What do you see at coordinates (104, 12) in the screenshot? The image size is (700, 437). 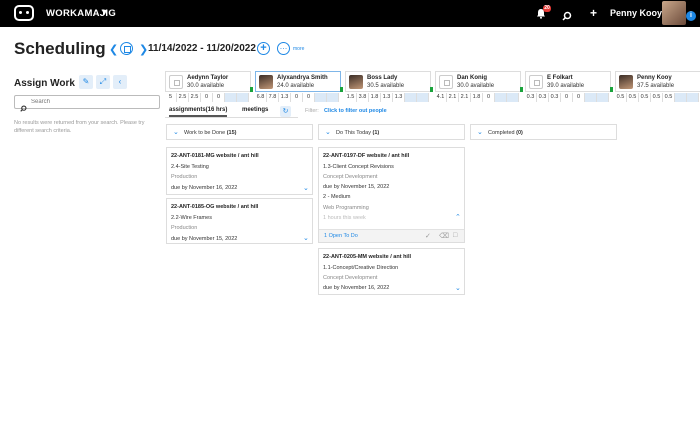 I see `chevron-down-icon: ▼` at bounding box center [104, 12].